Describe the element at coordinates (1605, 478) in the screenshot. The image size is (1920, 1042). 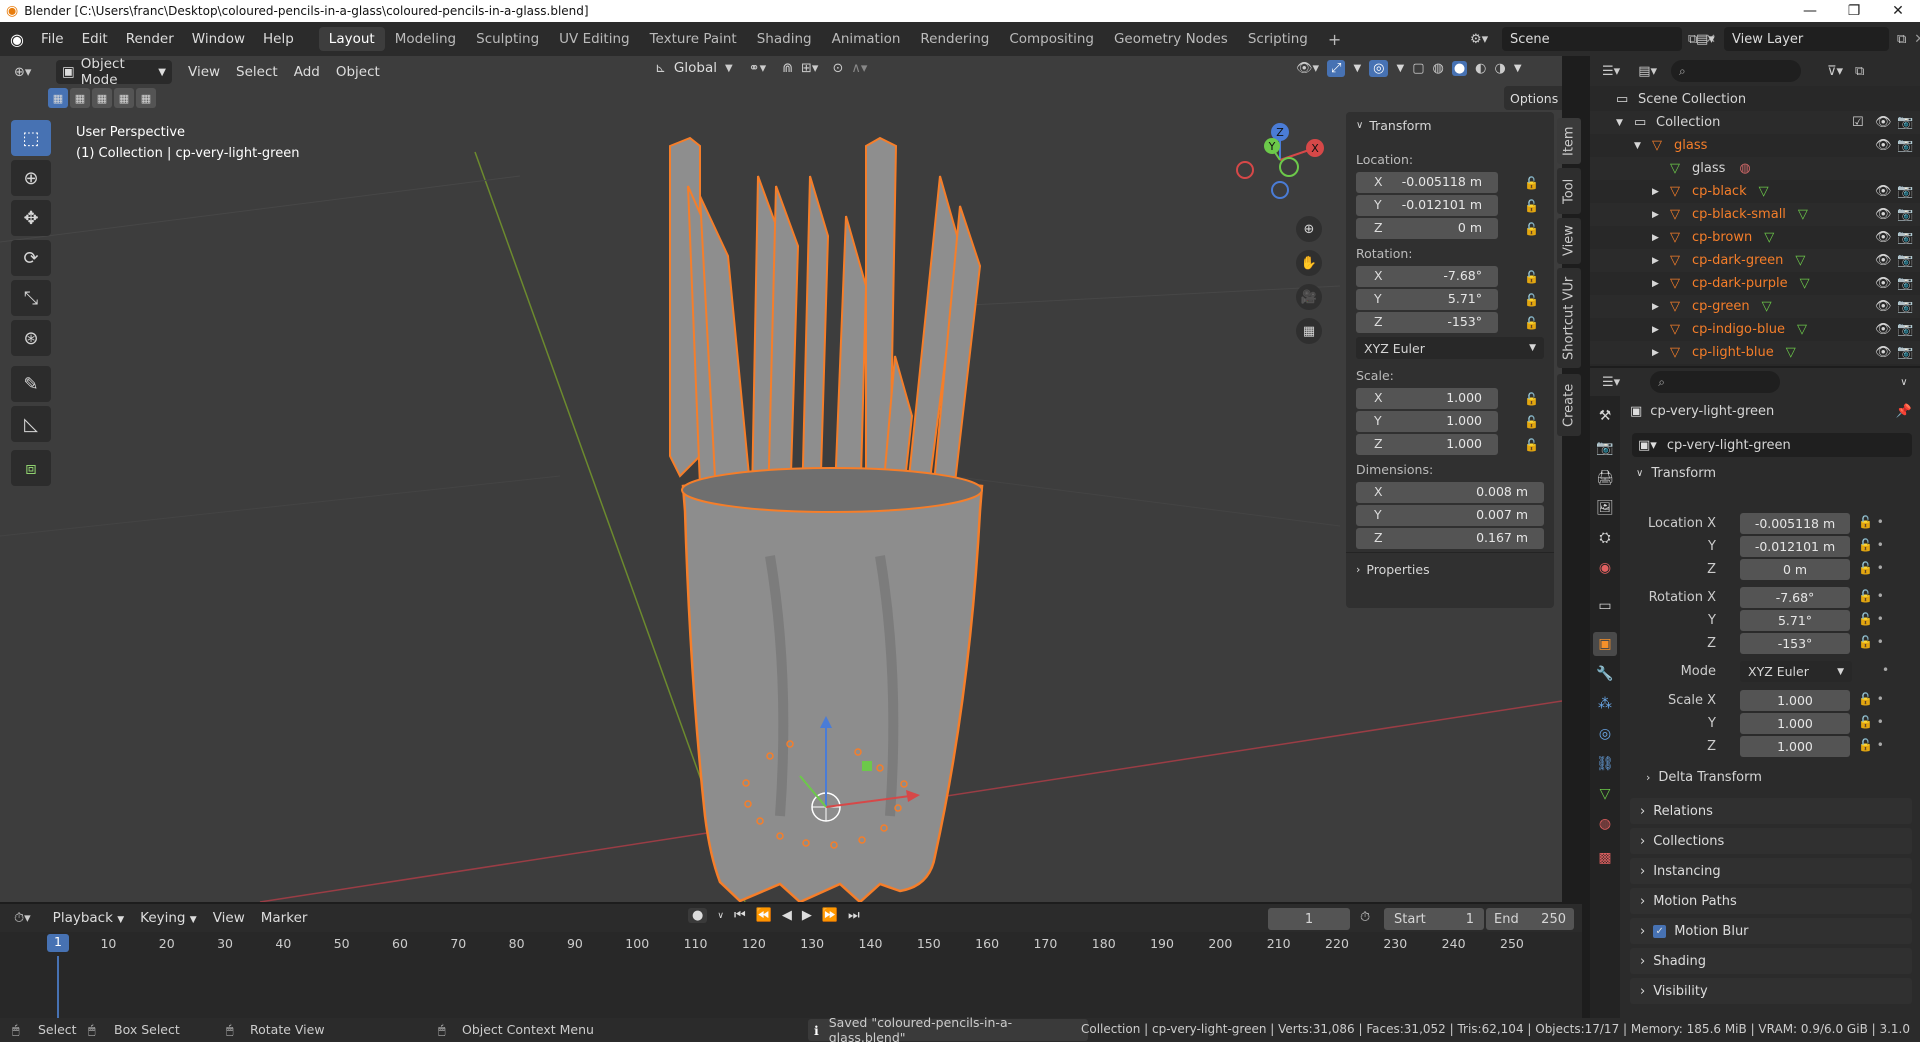
I see `output-properties-icon: 🖨` at that location.